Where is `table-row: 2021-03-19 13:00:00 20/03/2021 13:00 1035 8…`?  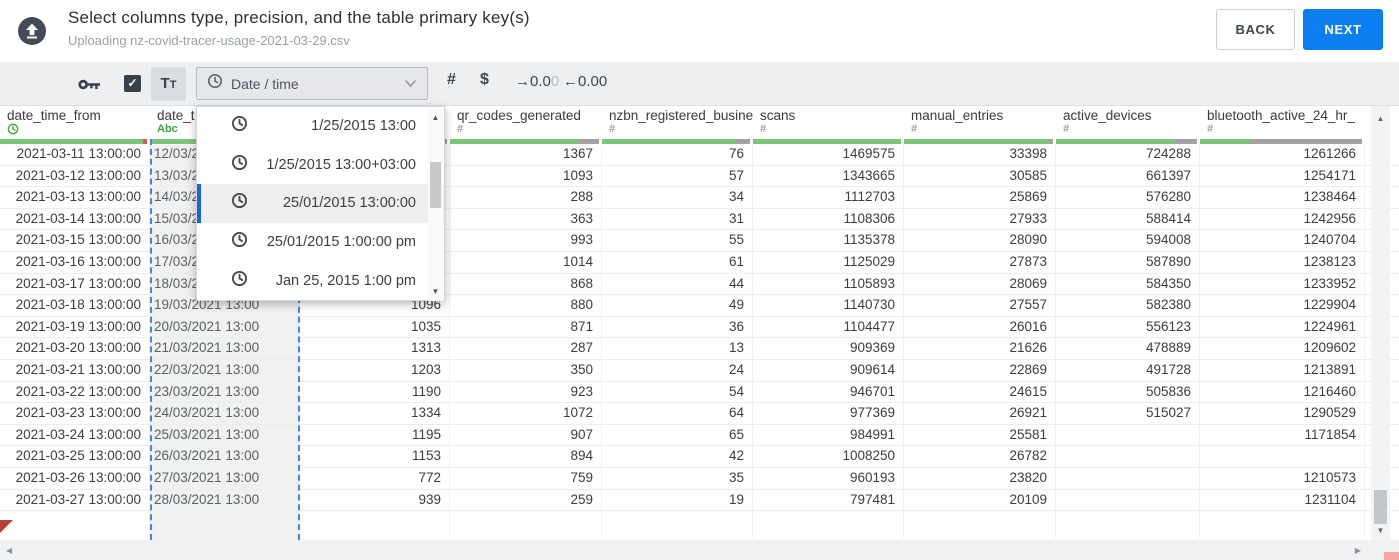 table-row: 2021-03-19 13:00:00 20/03/2021 13:00 1035 8… is located at coordinates (699, 327).